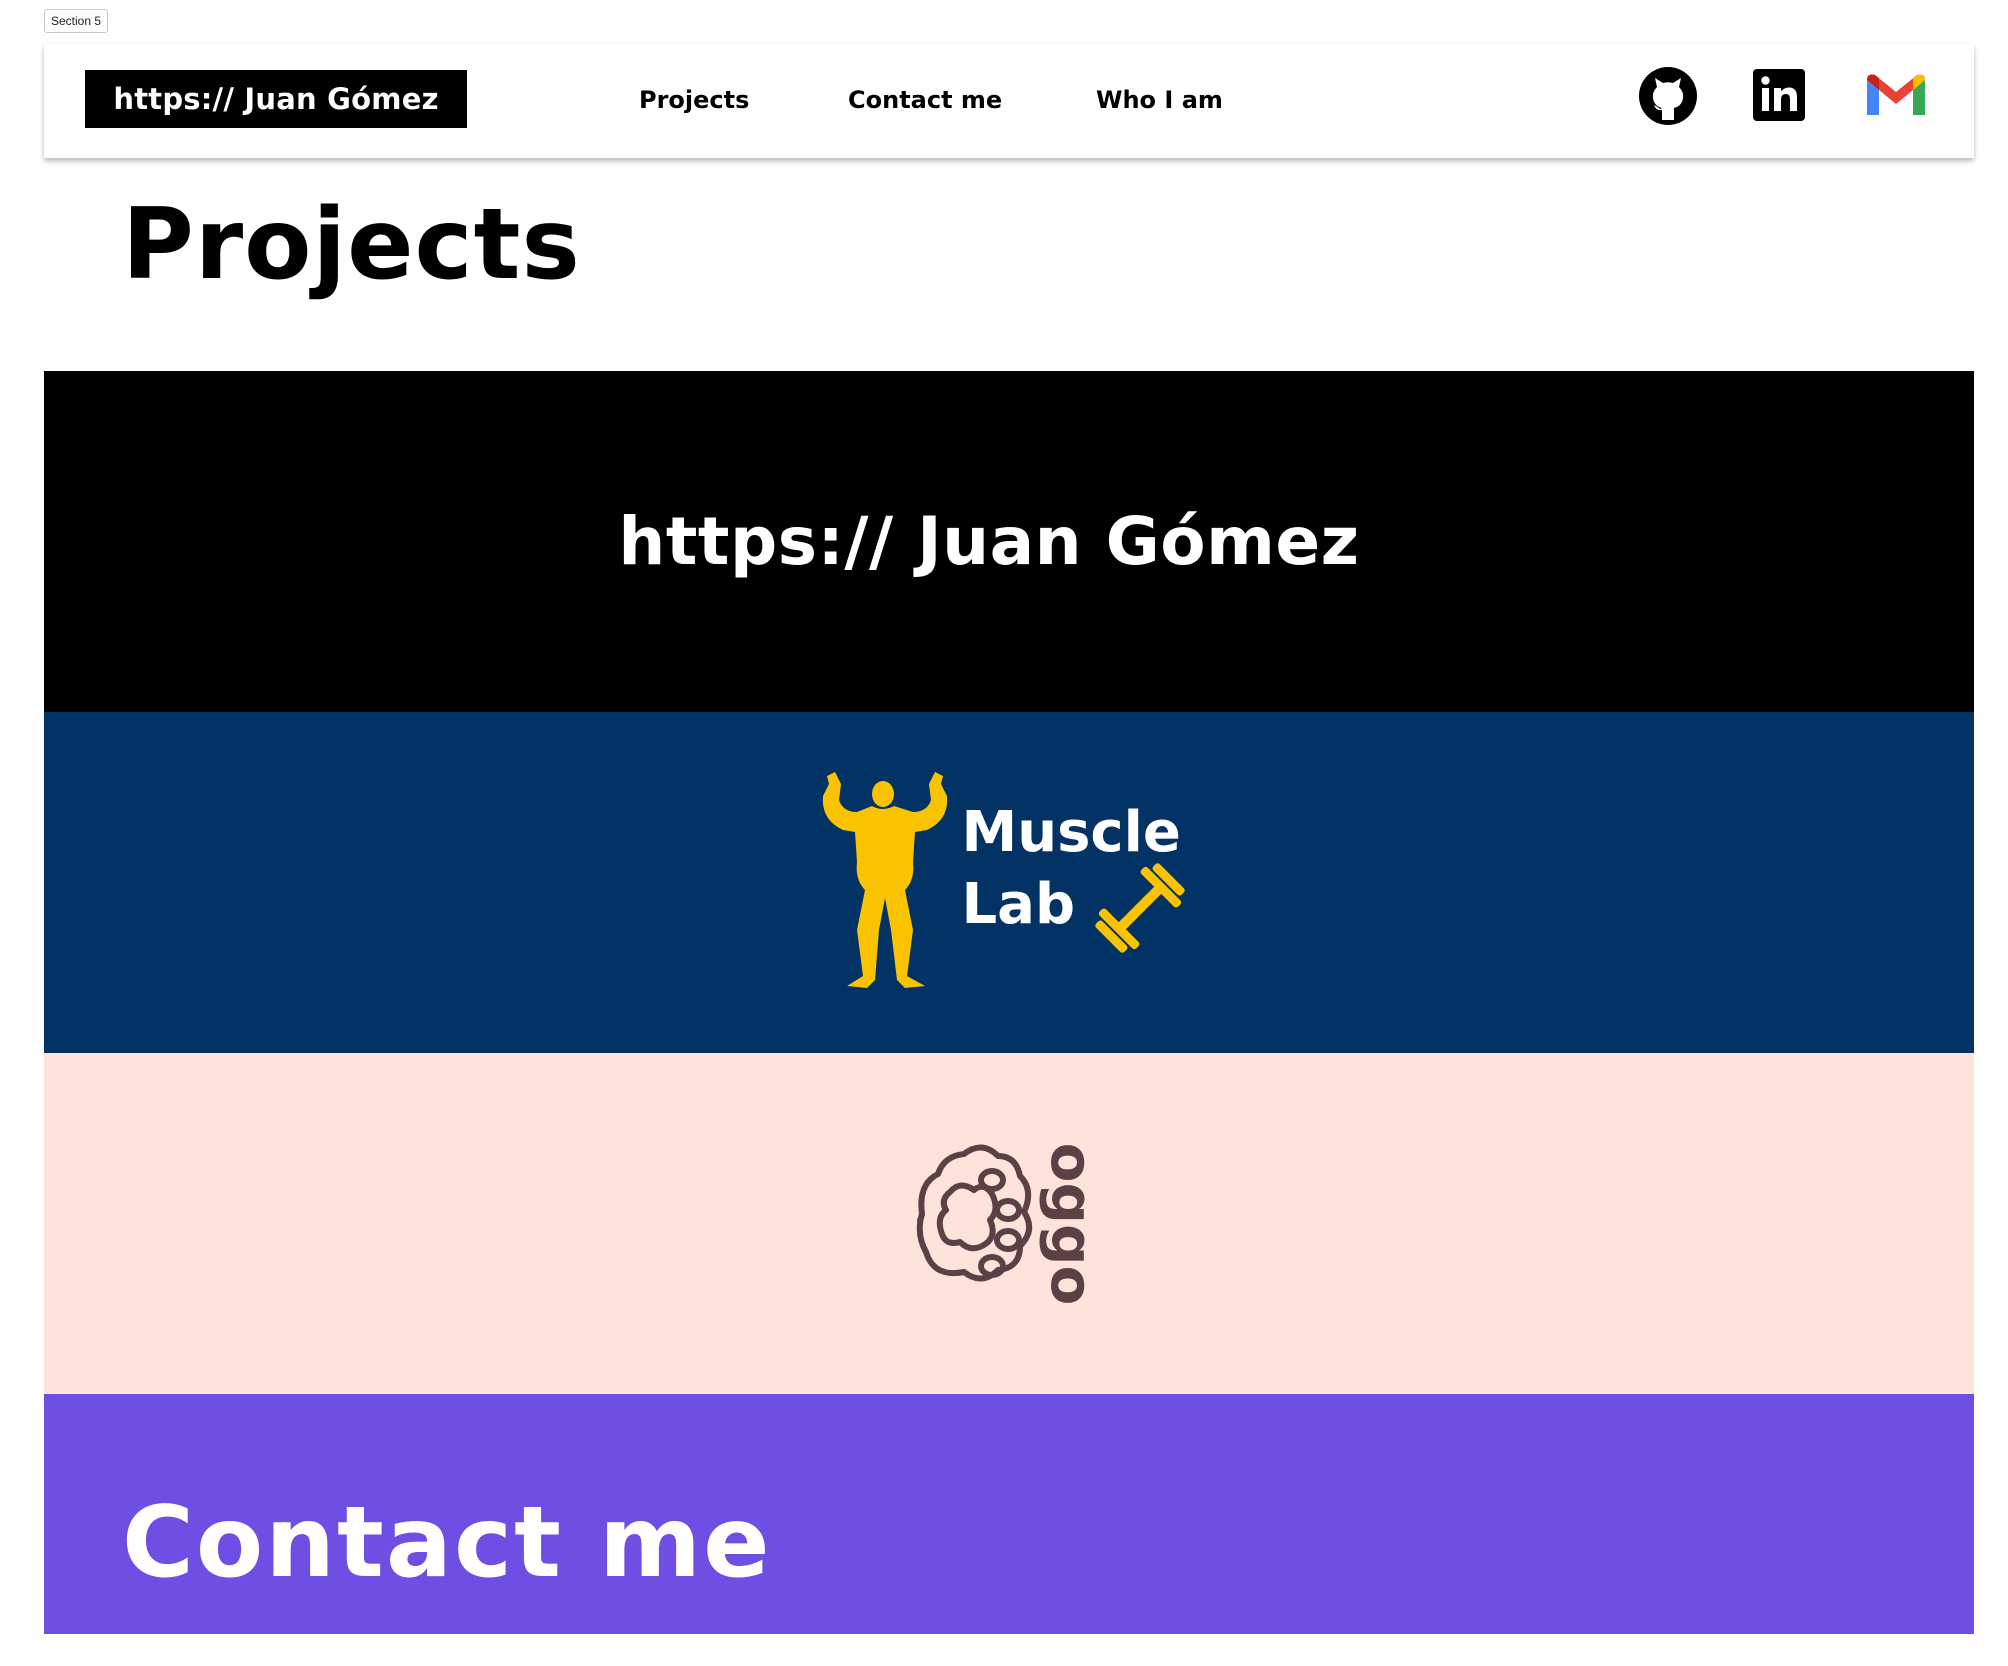  What do you see at coordinates (1896, 96) in the screenshot?
I see `gmail-icon` at bounding box center [1896, 96].